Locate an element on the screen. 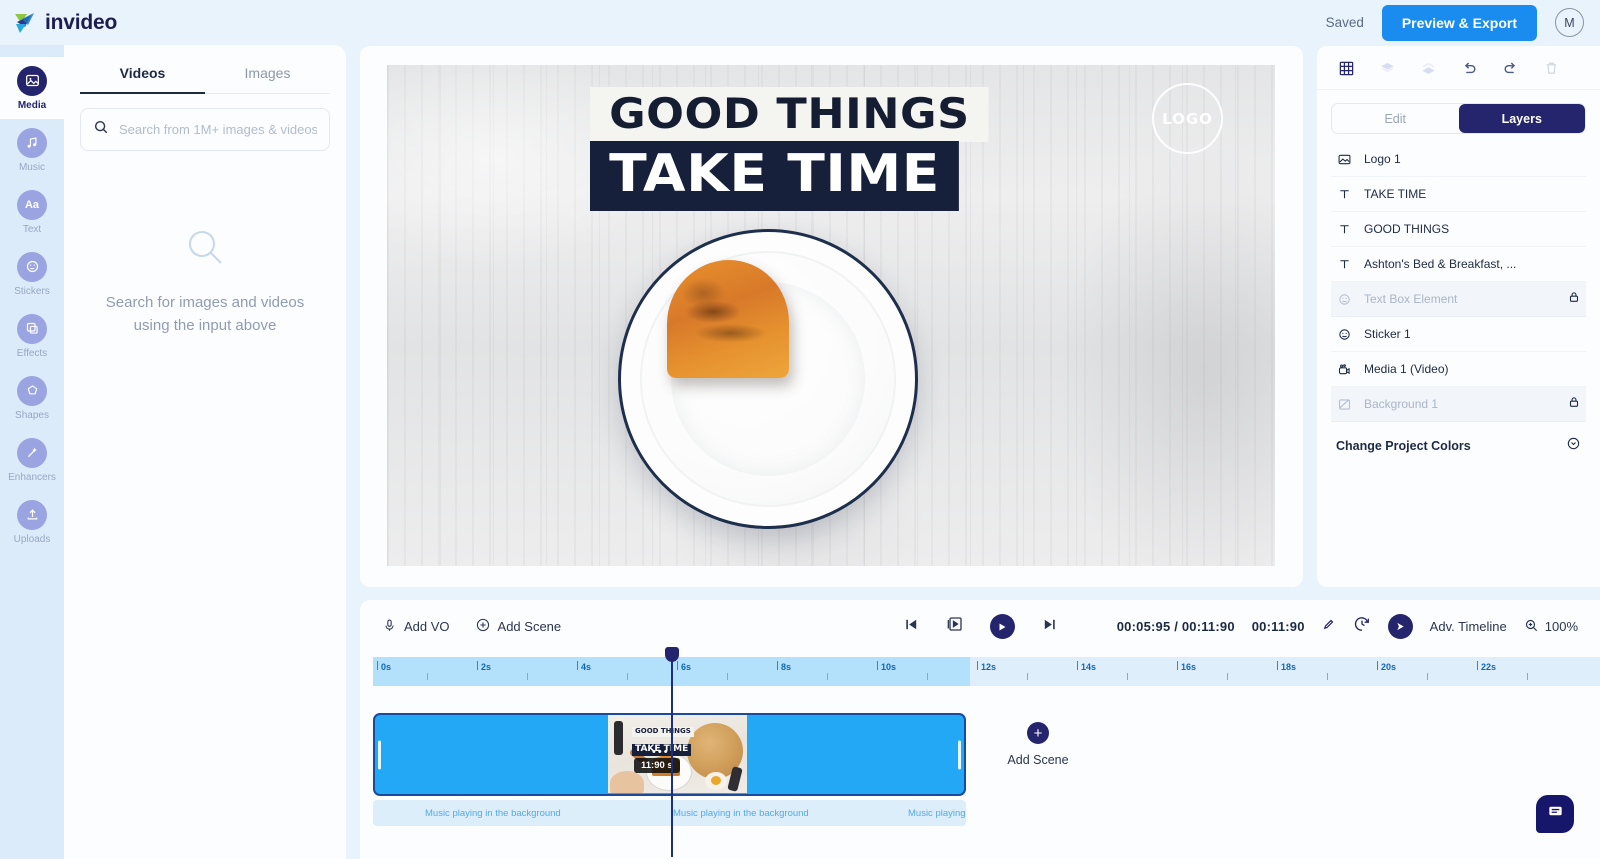  adv-timeline-button: Adv. Timeline is located at coordinates (1468, 626).